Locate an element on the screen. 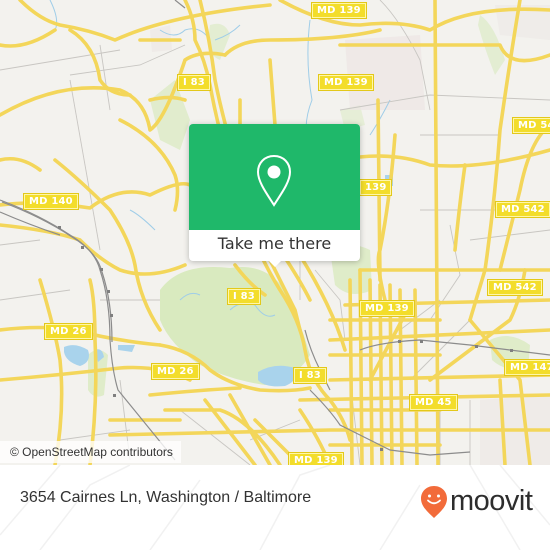 The width and height of the screenshot is (550, 550). osm-attribution: © OpenStreetMap contributors is located at coordinates (90, 452).